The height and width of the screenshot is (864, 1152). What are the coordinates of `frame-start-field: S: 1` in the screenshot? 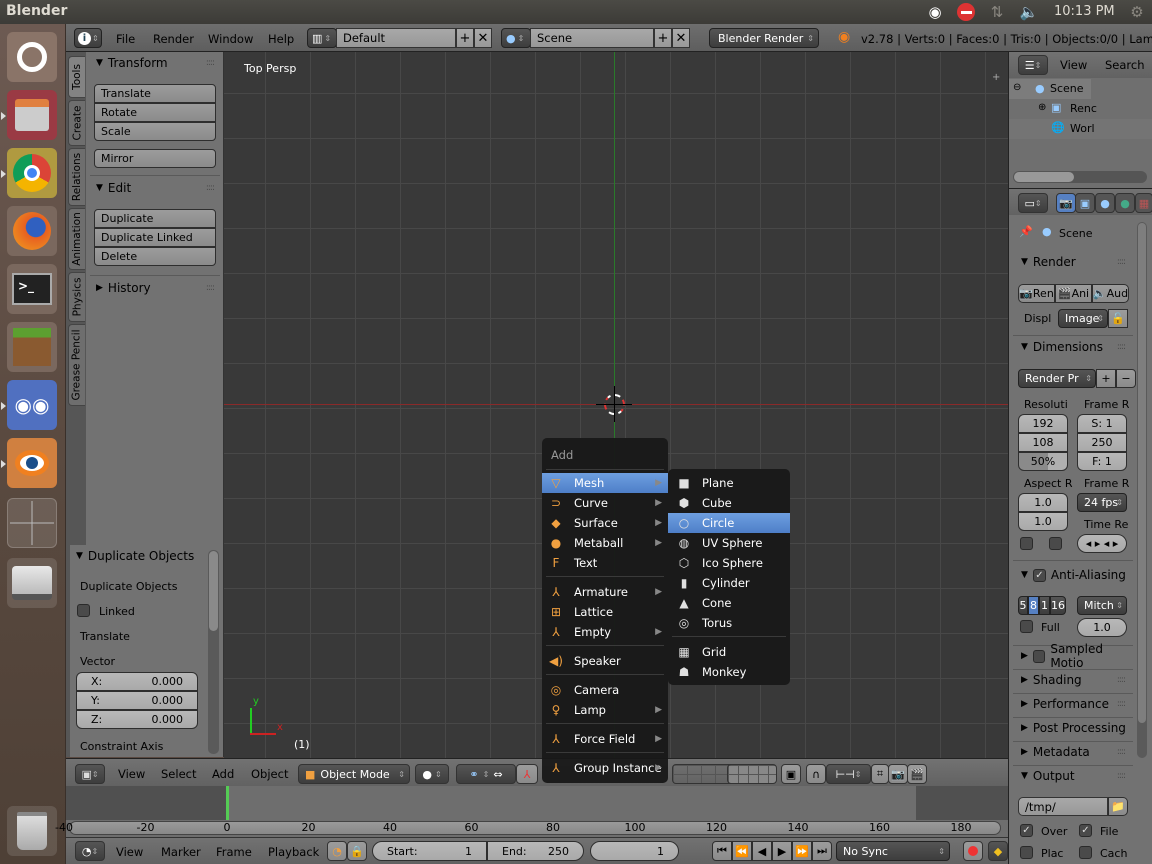 It's located at (1102, 423).